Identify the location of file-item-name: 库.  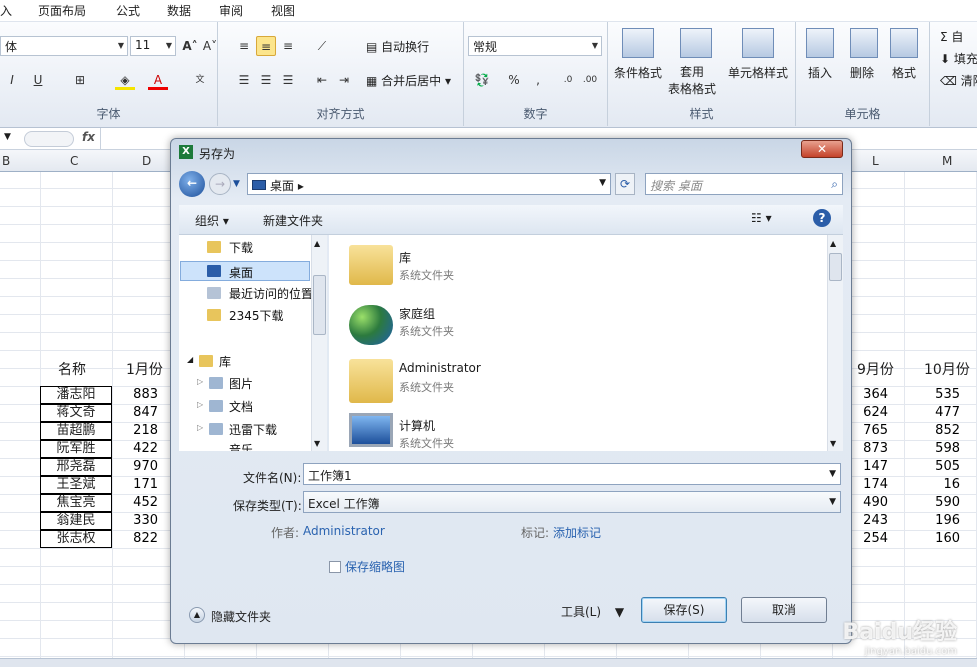
(405, 257).